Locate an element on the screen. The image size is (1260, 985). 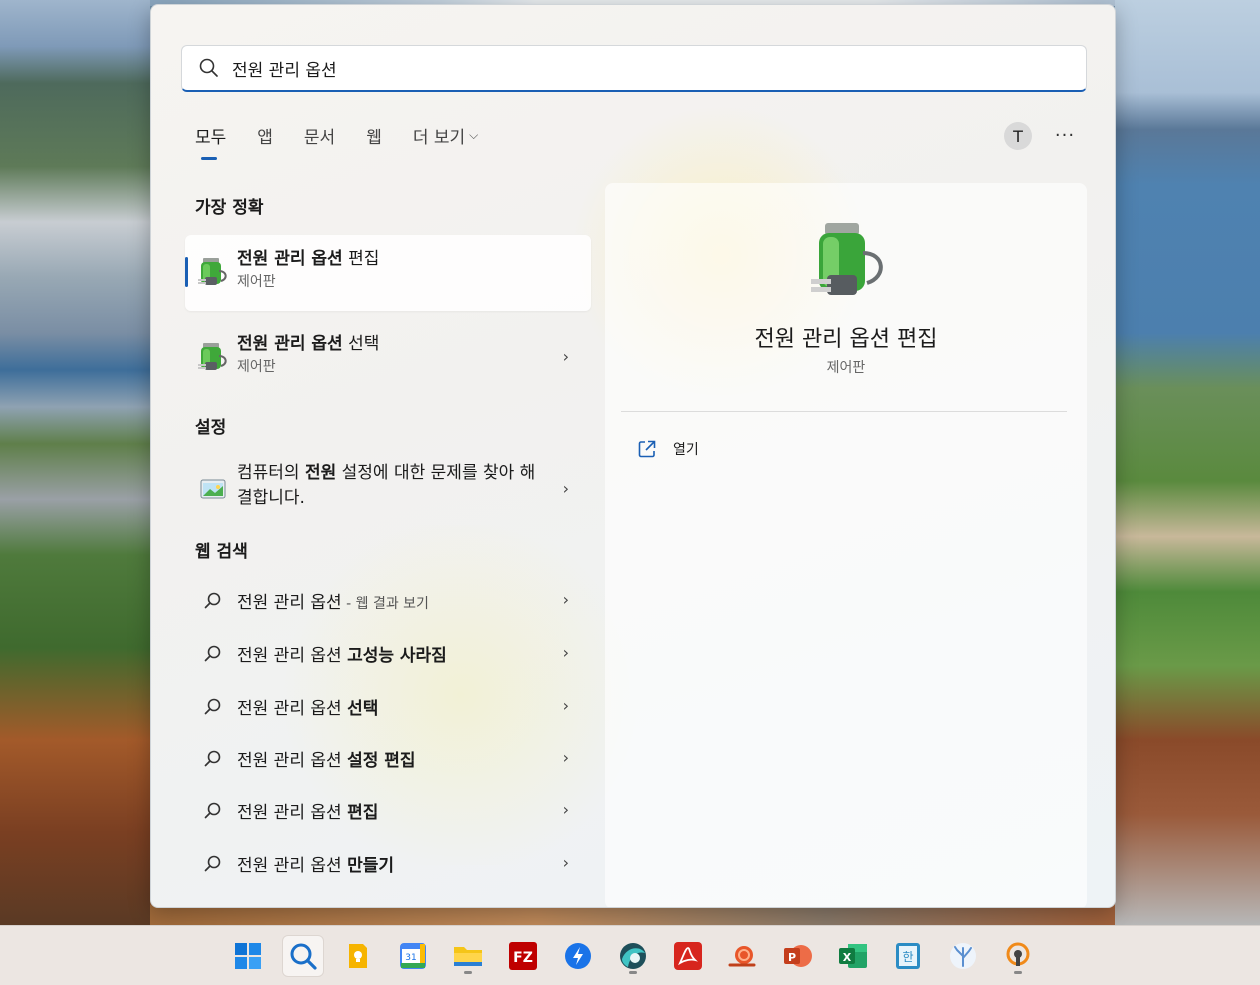
desktop-wallpaper-bottom is located at coordinates (632, 915).